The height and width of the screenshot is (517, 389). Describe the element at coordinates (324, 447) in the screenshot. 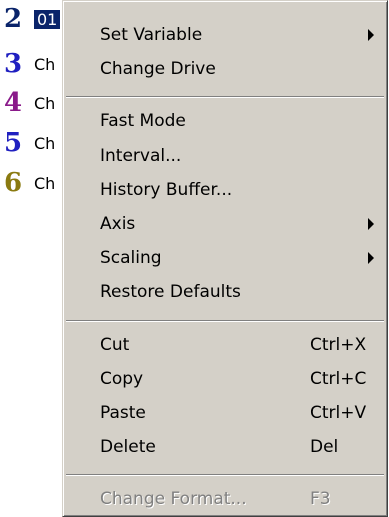

I see `menu-item-shortcut: Del` at that location.